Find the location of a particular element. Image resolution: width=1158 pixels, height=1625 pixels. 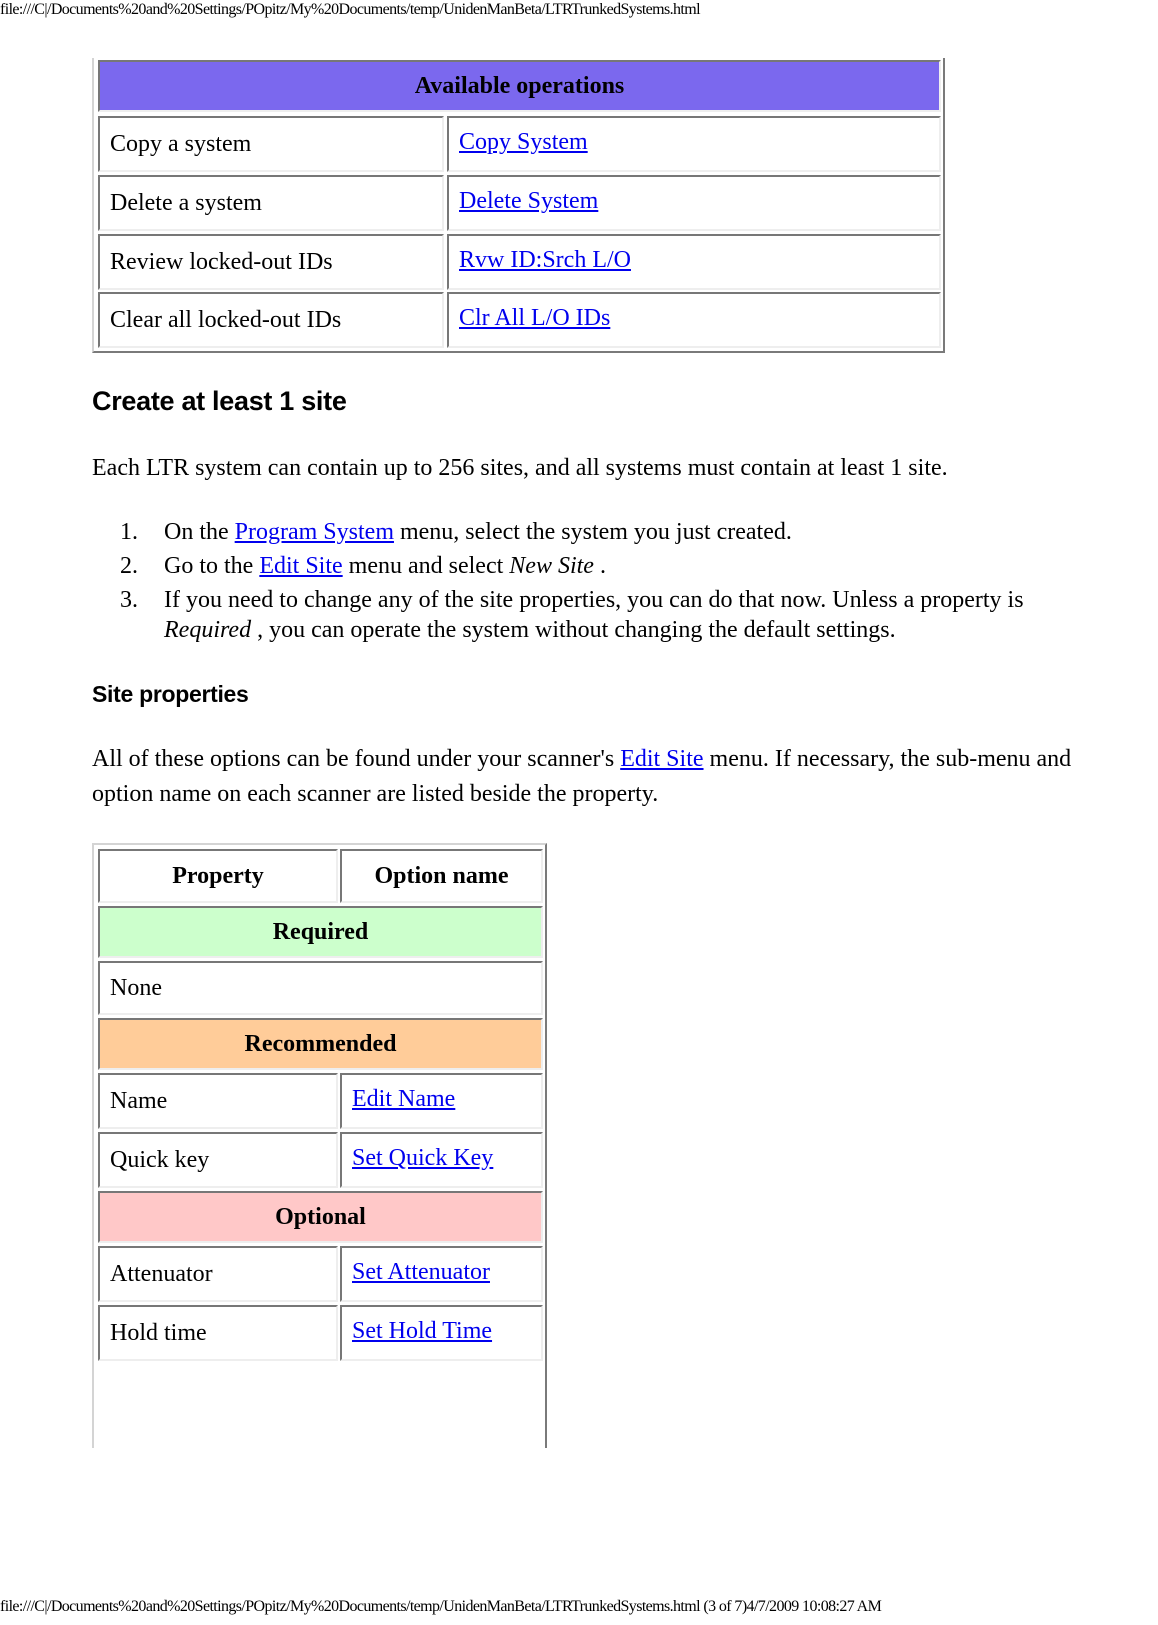

program-system-link: Program System is located at coordinates (314, 532).